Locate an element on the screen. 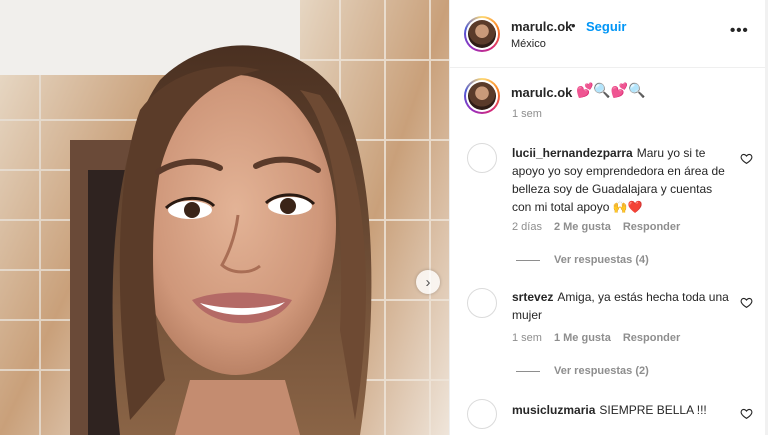  comment-time: 2 días is located at coordinates (527, 227).